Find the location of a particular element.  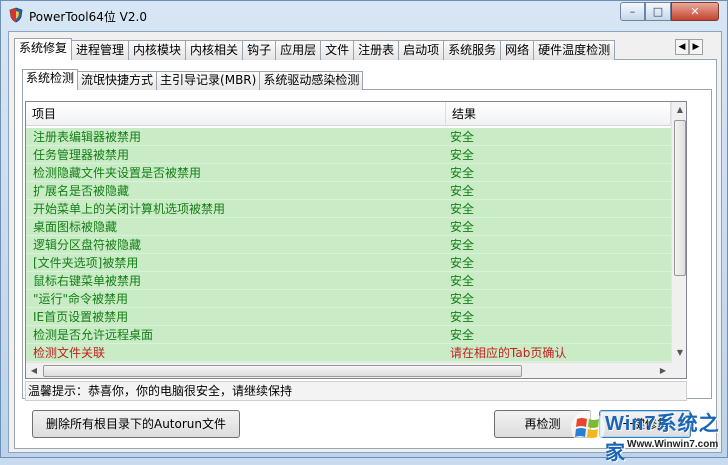

horizontal-scrollbar: ◀ ▶ is located at coordinates (348, 370).